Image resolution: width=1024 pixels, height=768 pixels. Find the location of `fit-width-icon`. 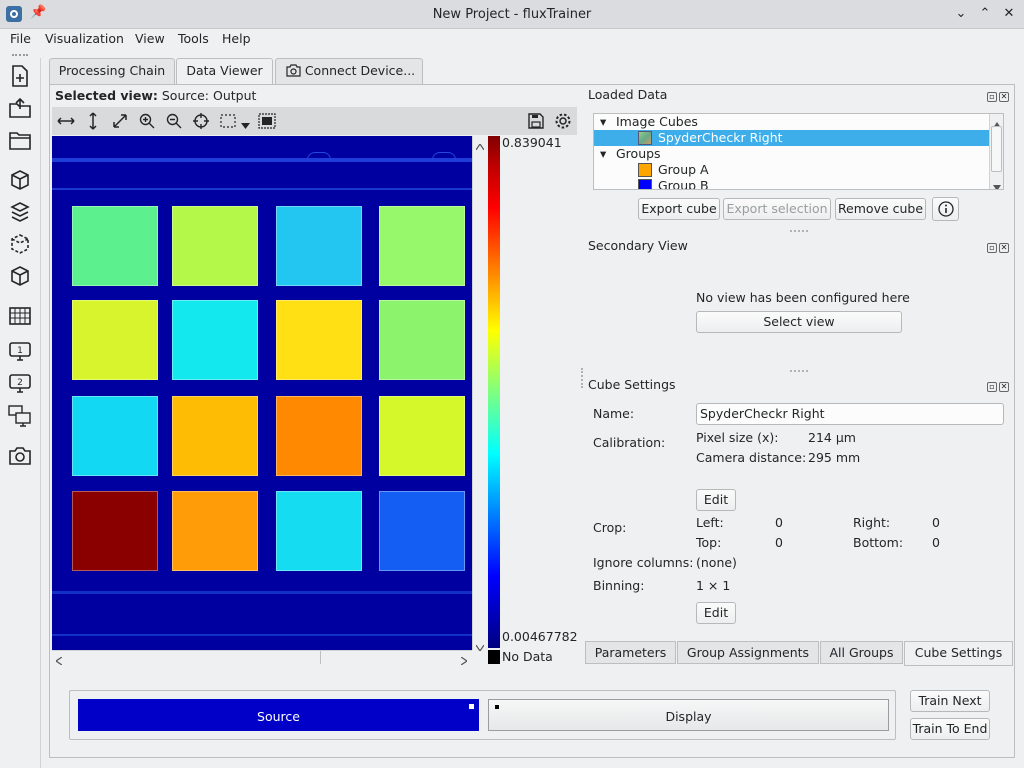

fit-width-icon is located at coordinates (66, 121).